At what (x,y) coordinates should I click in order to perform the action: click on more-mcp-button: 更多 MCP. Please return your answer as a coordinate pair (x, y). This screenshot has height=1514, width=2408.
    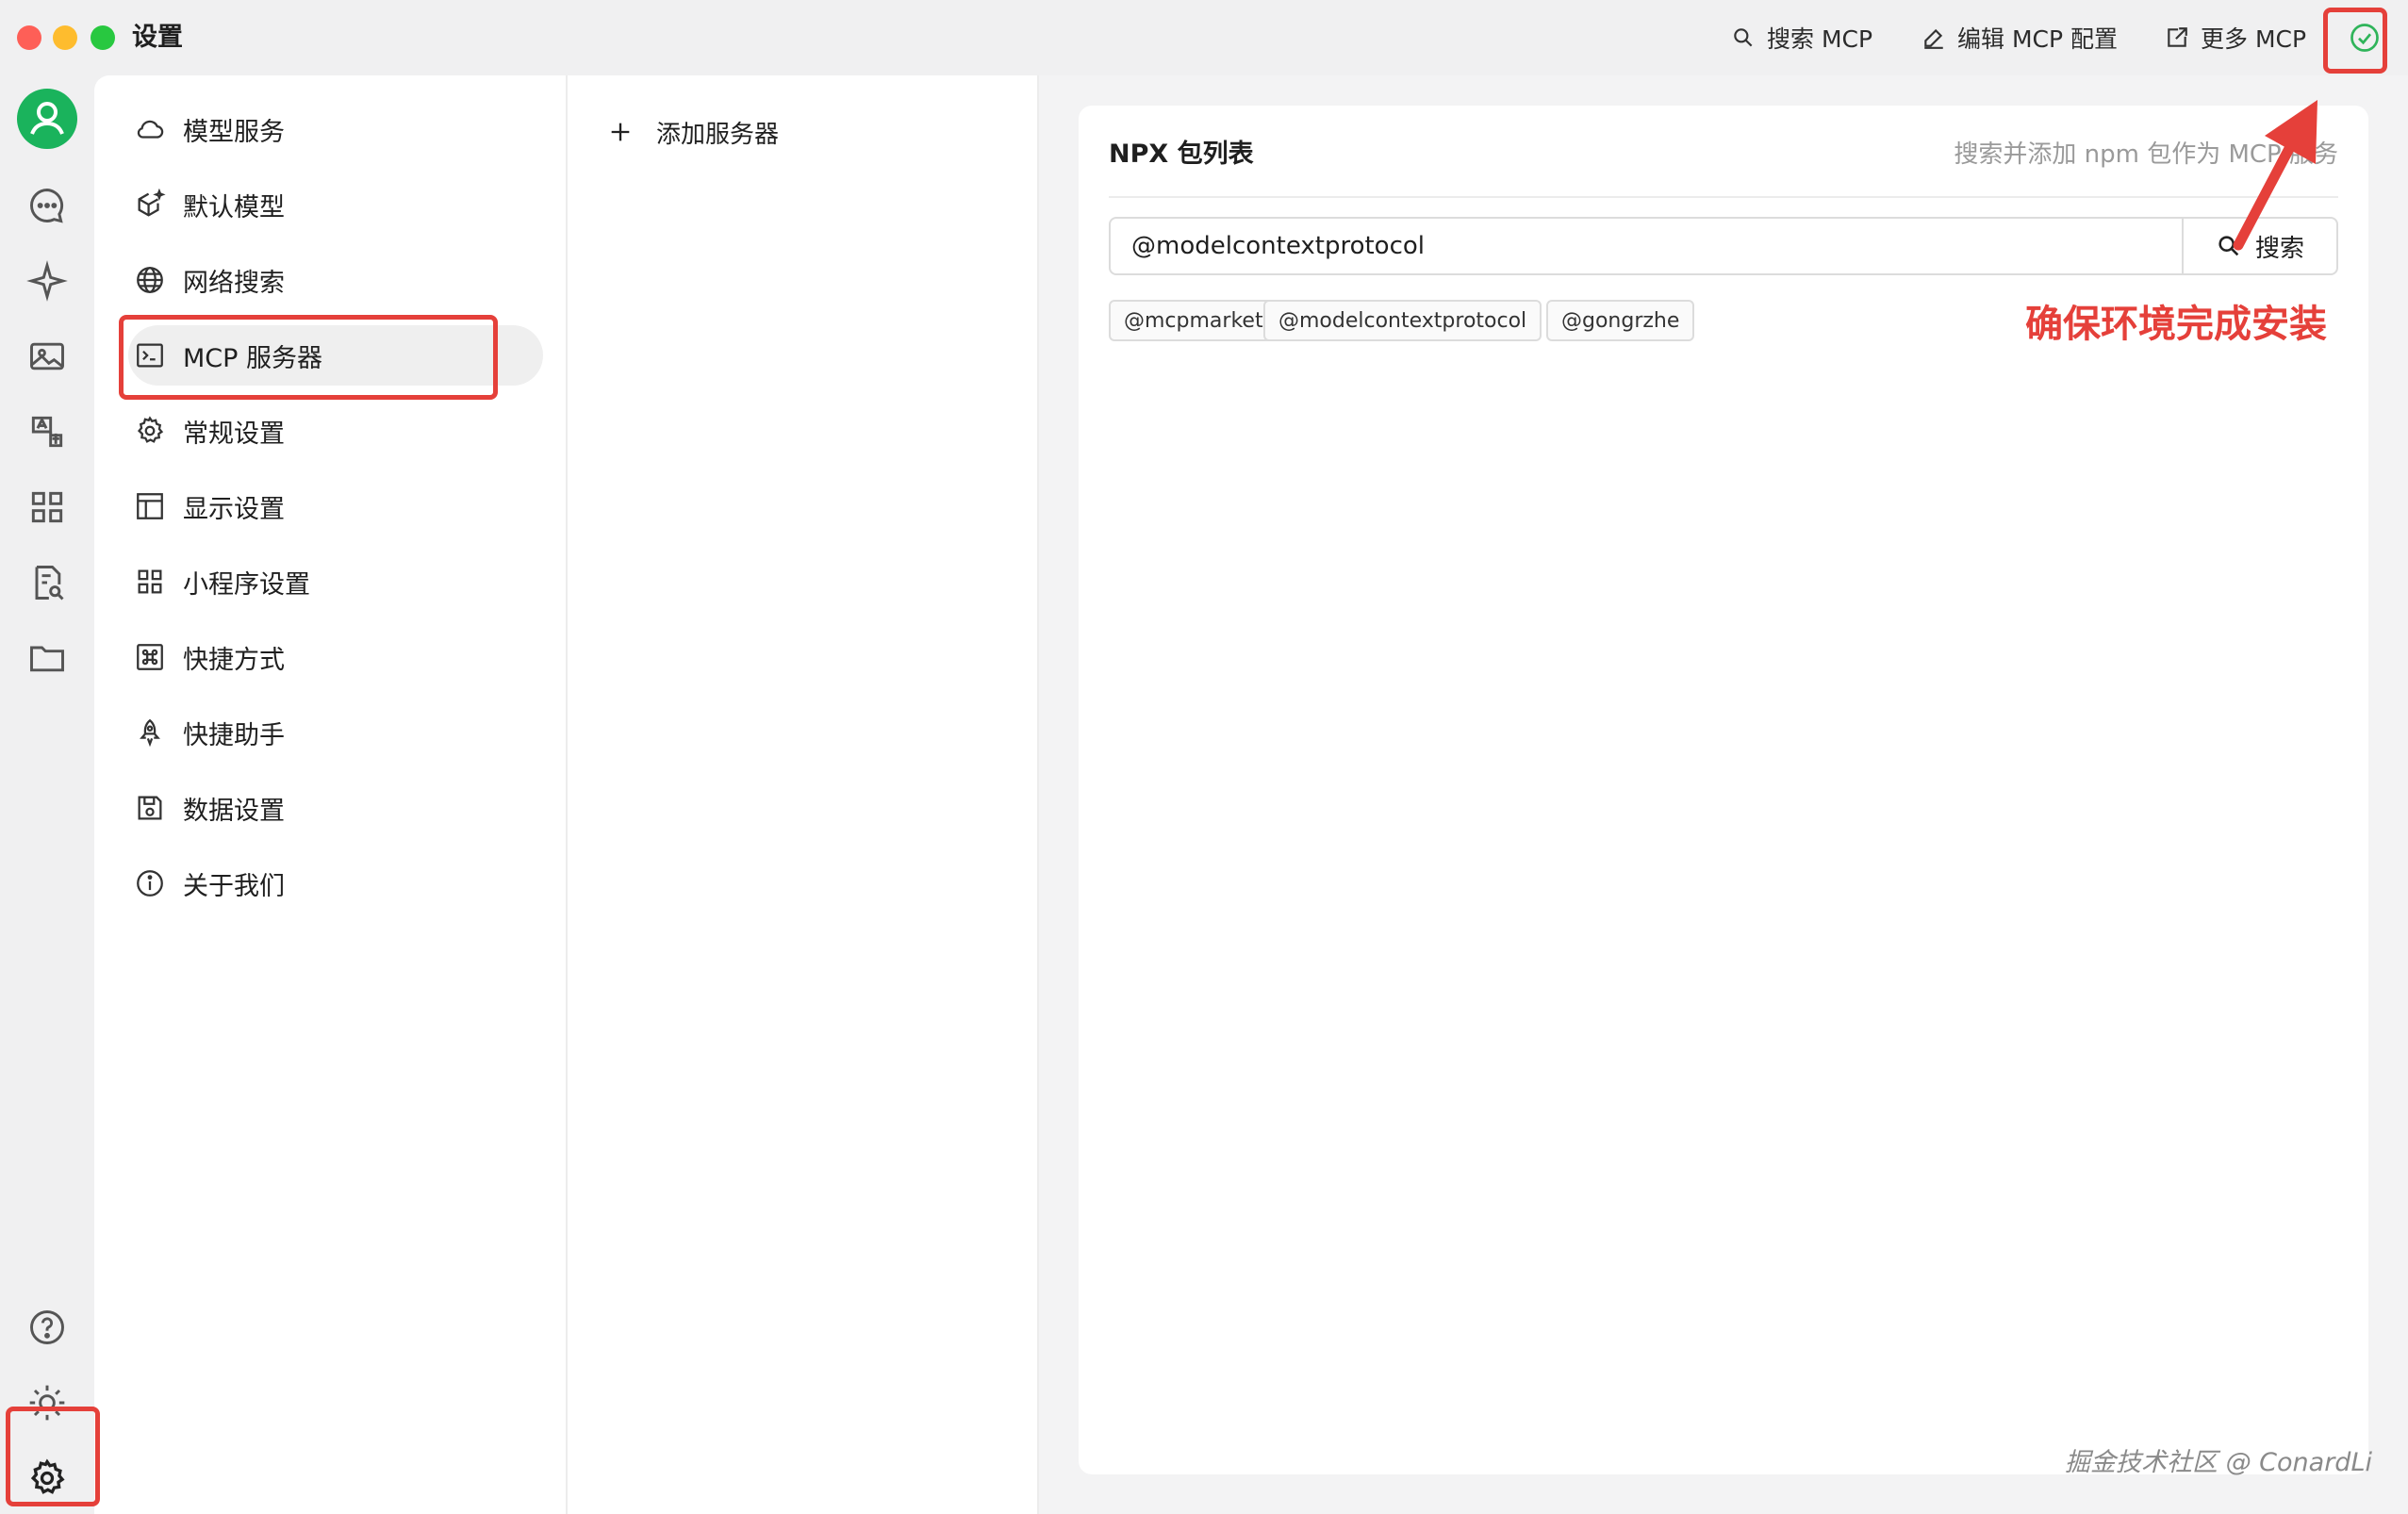
    Looking at the image, I should click on (2235, 37).